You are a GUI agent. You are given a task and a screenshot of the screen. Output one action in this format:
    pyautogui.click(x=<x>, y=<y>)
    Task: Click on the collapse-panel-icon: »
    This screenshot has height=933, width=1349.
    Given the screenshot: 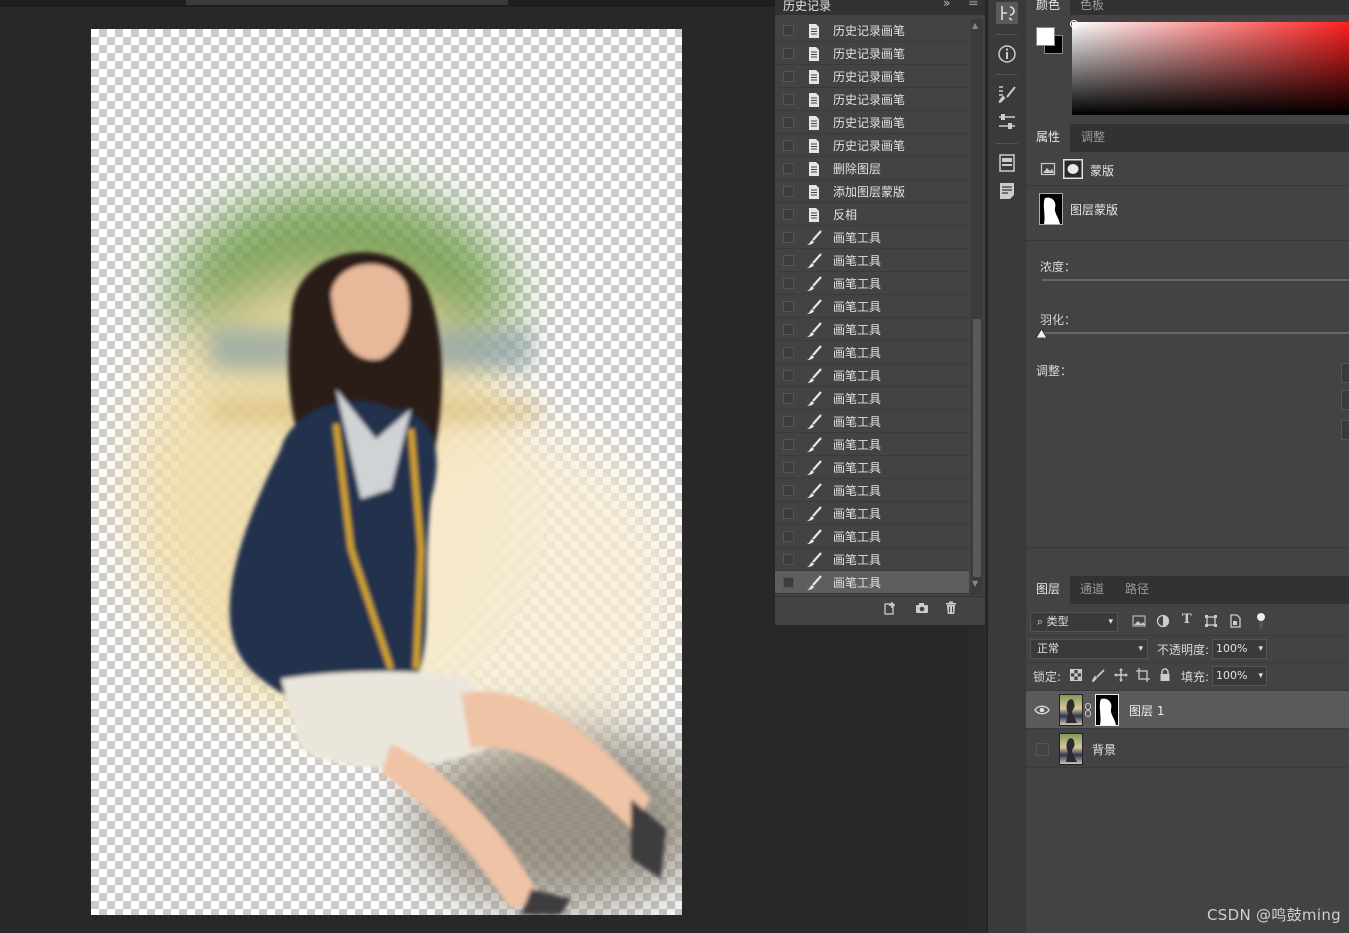 What is the action you would take?
    pyautogui.click(x=946, y=5)
    